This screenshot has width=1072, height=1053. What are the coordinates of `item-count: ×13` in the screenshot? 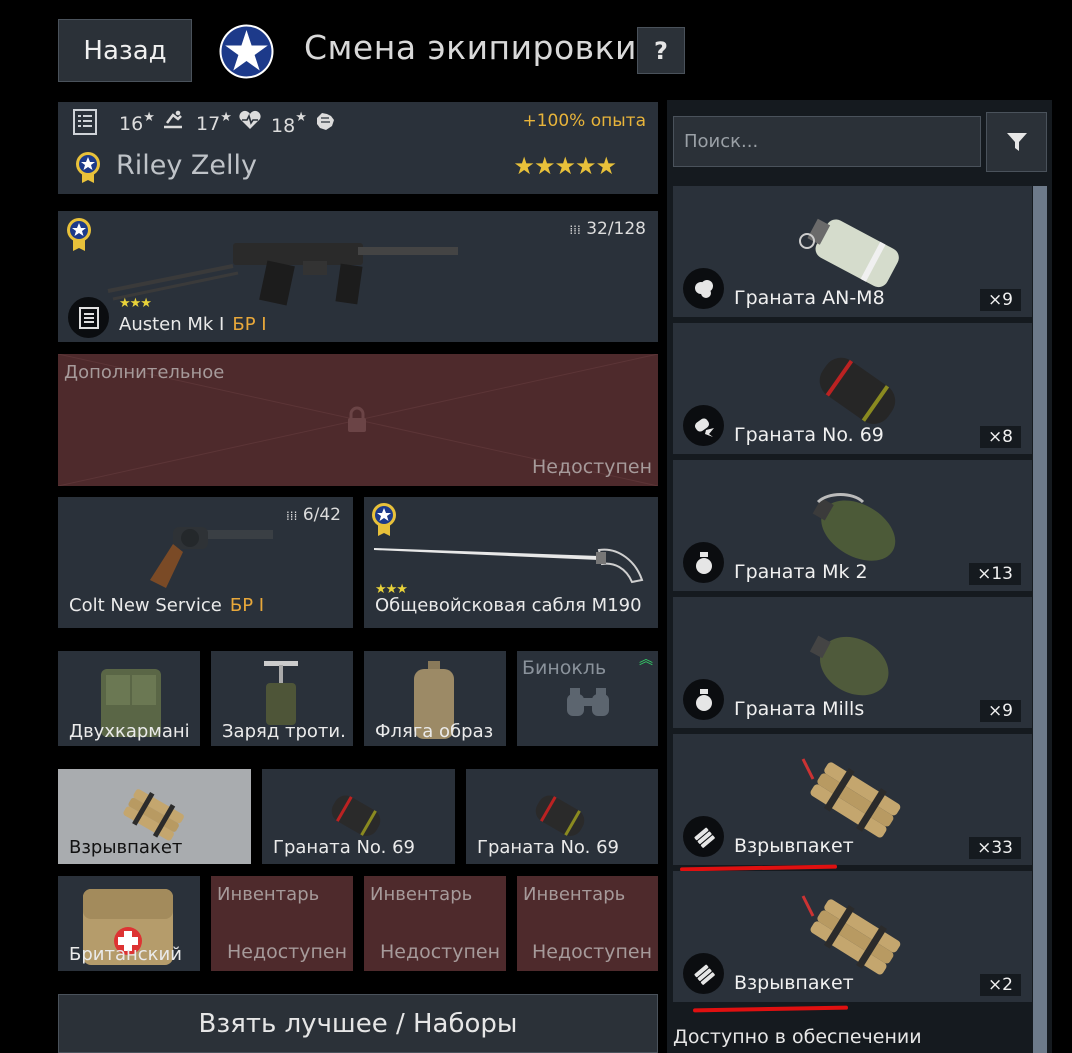 It's located at (995, 574).